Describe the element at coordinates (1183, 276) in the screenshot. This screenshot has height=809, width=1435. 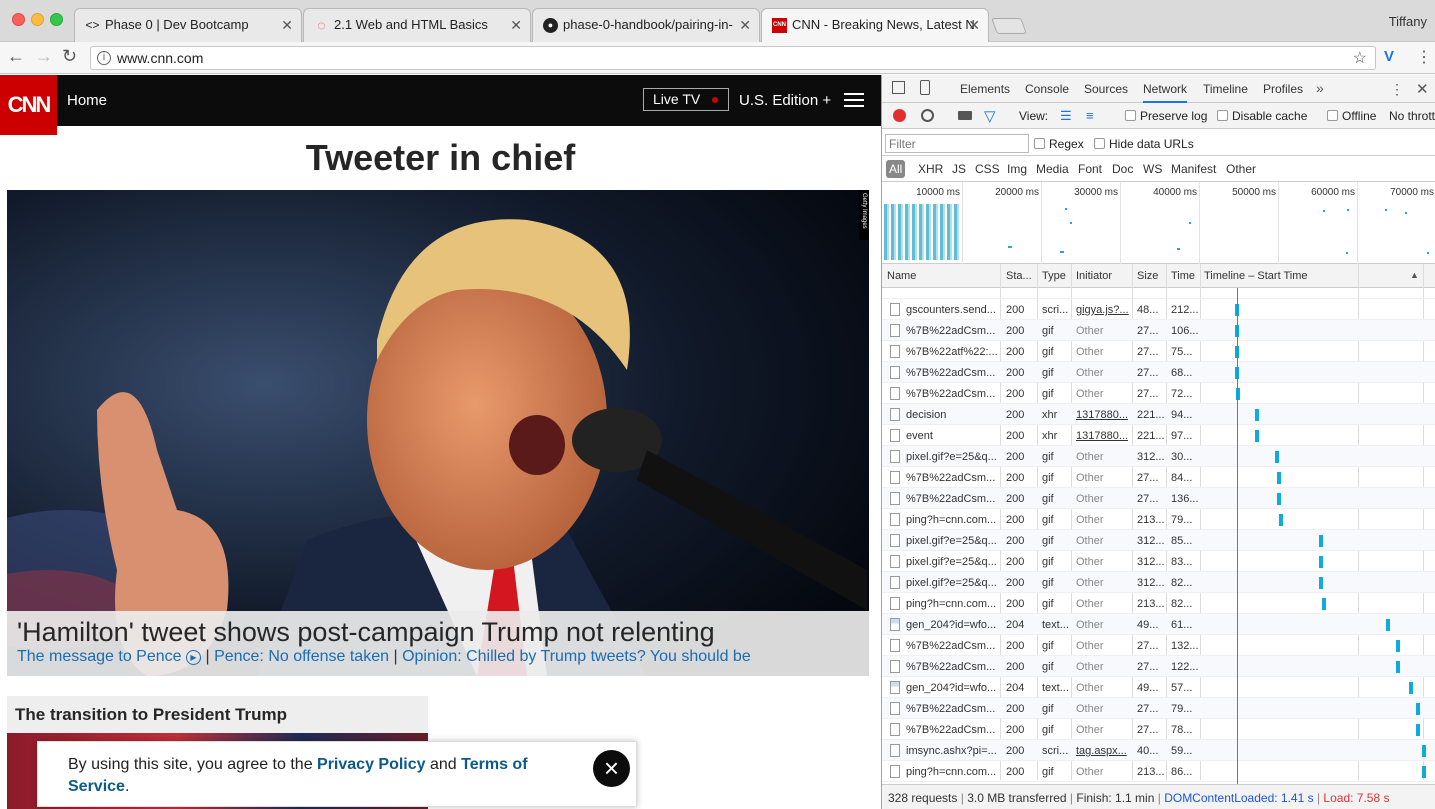
I see `column-time: Time` at that location.